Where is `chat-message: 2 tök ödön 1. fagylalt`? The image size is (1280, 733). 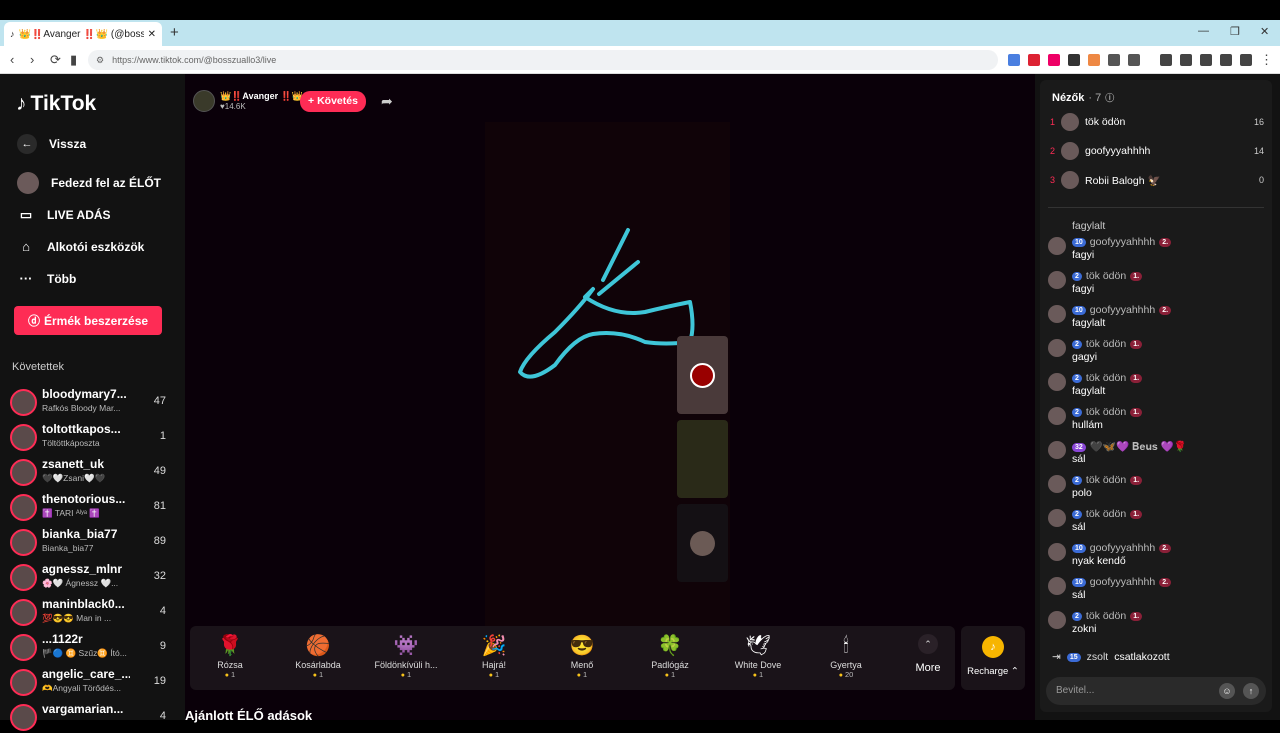 chat-message: 2 tök ödön 1. fagylalt is located at coordinates (1157, 387).